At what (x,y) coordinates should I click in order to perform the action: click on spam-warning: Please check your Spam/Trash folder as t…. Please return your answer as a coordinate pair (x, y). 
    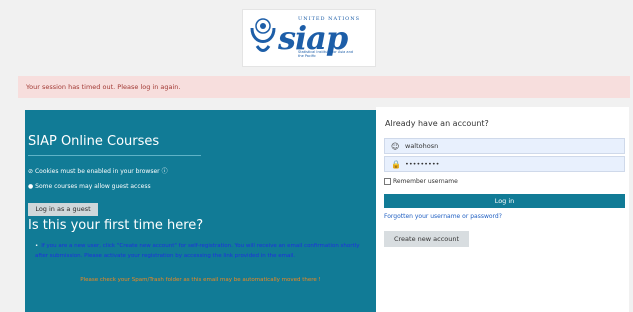
    Looking at the image, I should click on (200, 280).